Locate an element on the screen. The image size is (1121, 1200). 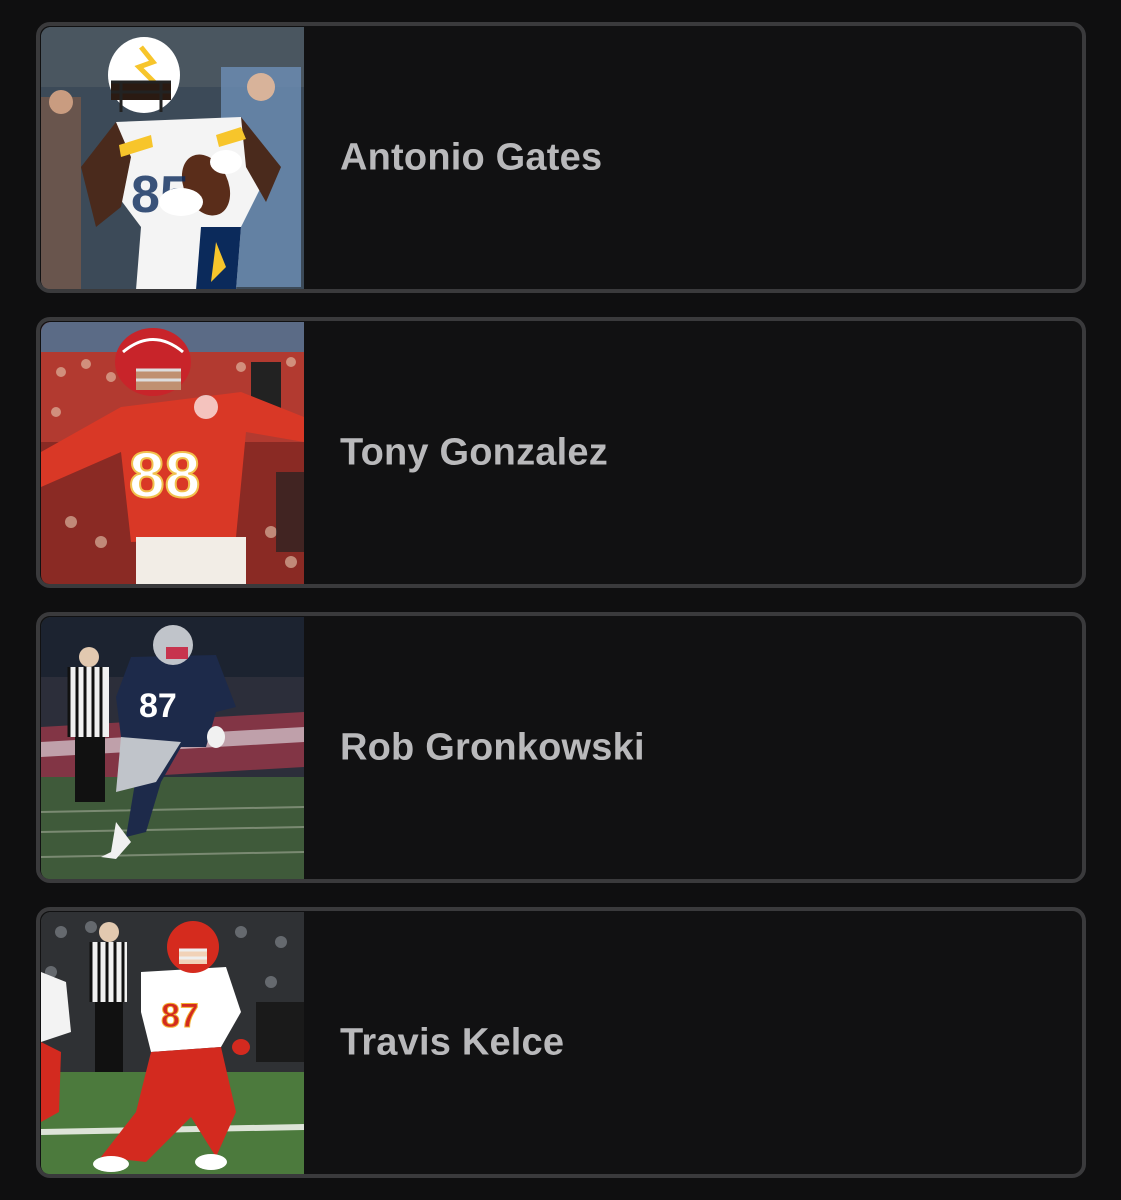
player-photo: 85 is located at coordinates (172, 158).